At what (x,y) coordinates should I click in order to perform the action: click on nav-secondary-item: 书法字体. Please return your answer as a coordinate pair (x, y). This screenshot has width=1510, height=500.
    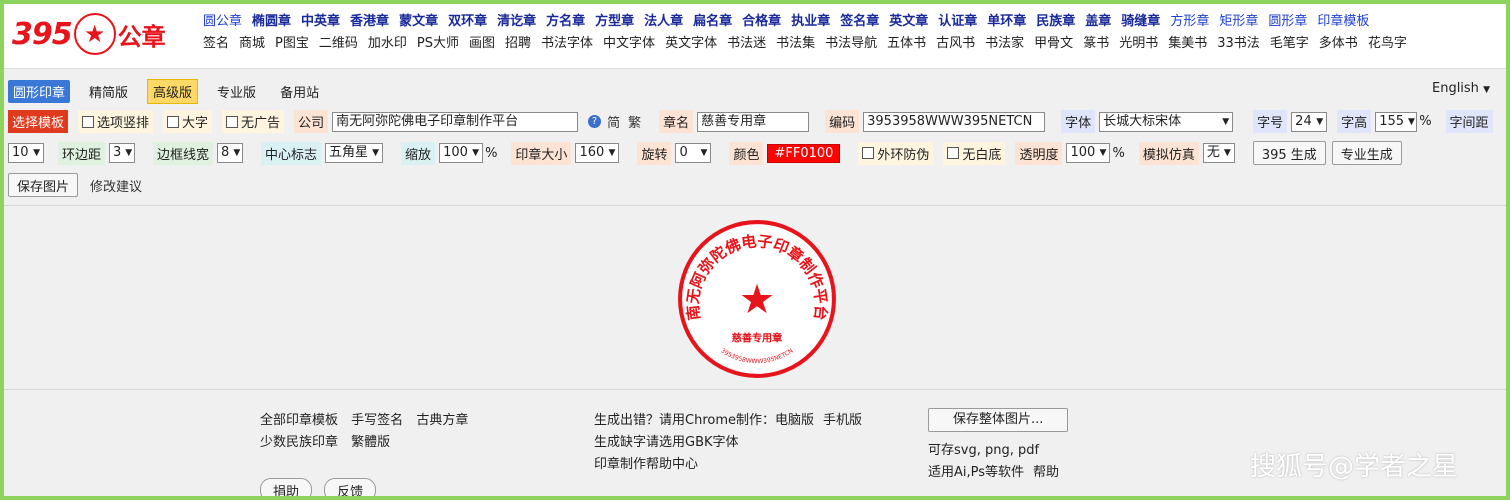
    Looking at the image, I should click on (567, 41).